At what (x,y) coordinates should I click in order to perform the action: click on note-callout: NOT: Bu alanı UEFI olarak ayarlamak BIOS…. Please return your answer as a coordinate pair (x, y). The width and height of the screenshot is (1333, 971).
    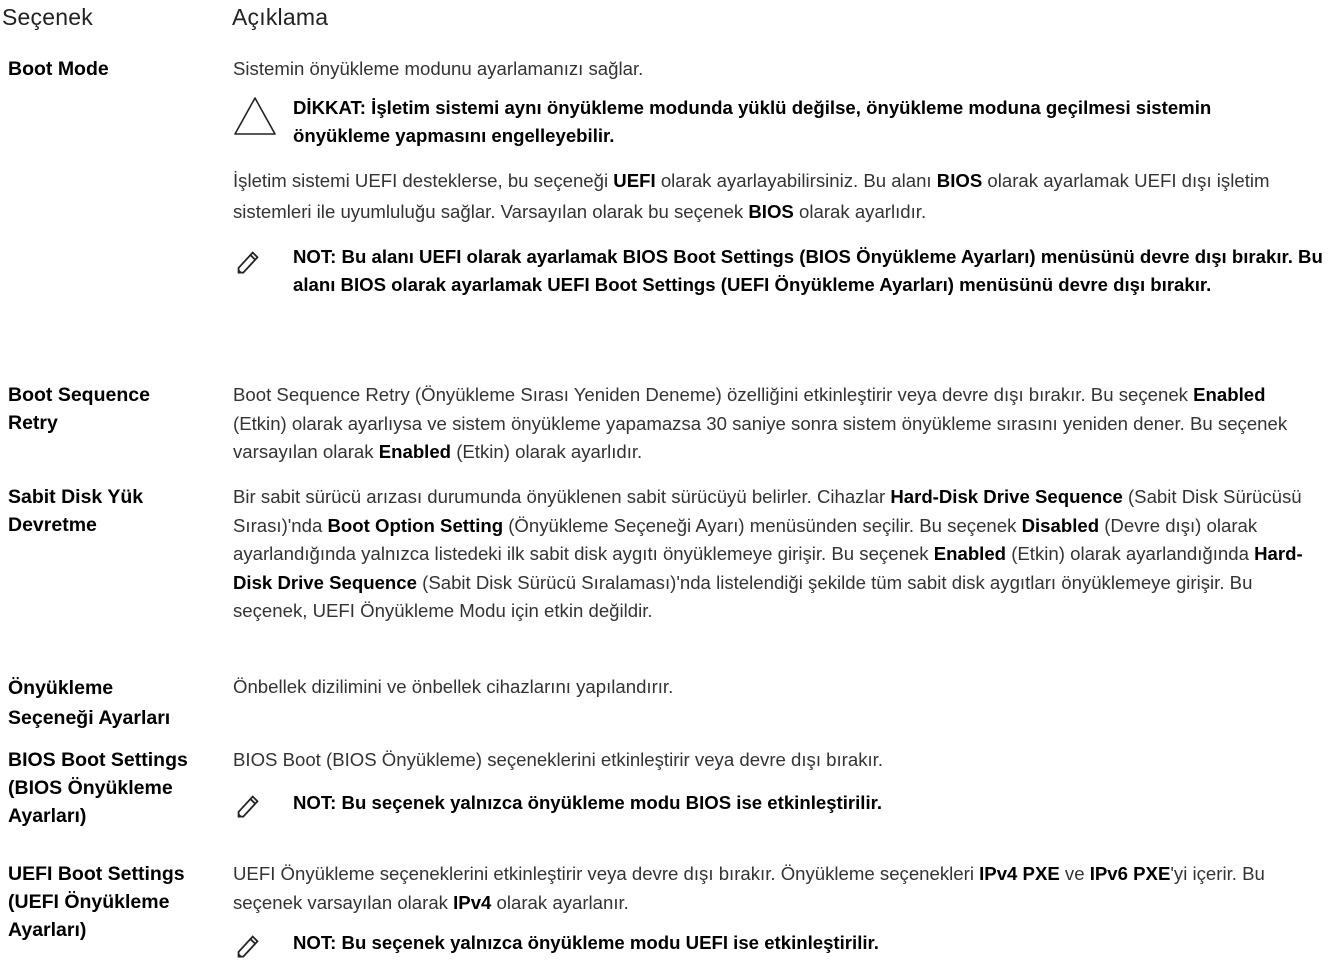
    Looking at the image, I should click on (778, 271).